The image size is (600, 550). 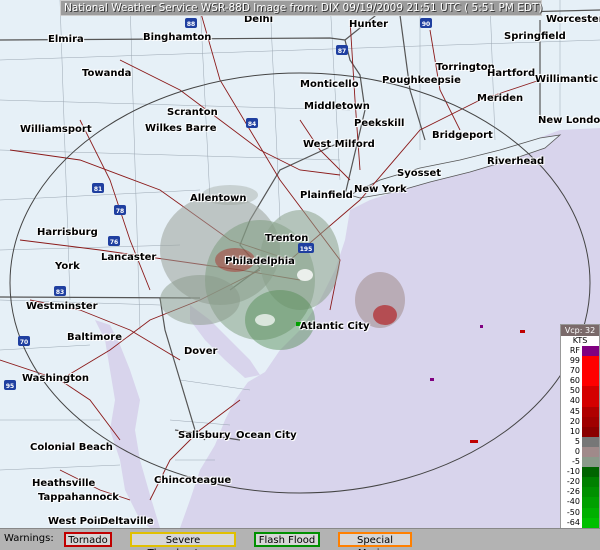 I want to click on legend-row-label: -40, so click(x=573, y=502).